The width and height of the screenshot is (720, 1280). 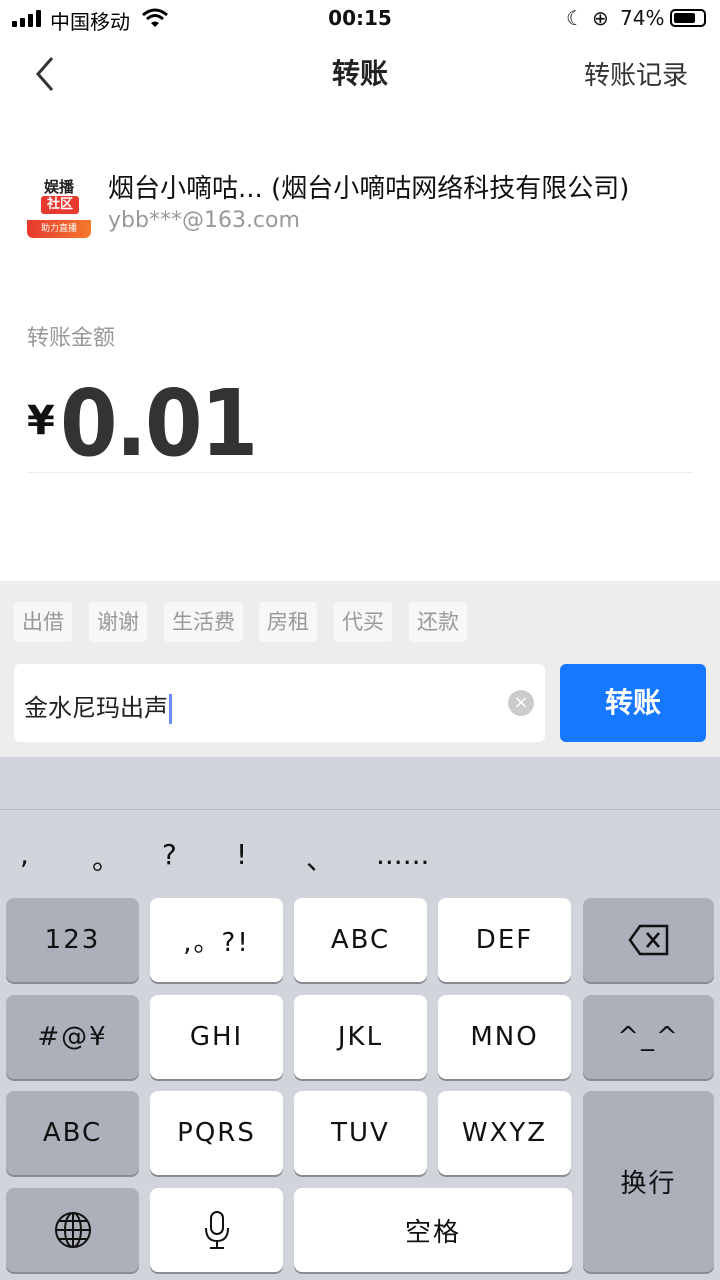 What do you see at coordinates (433, 1230) in the screenshot?
I see `space-key: 空格` at bounding box center [433, 1230].